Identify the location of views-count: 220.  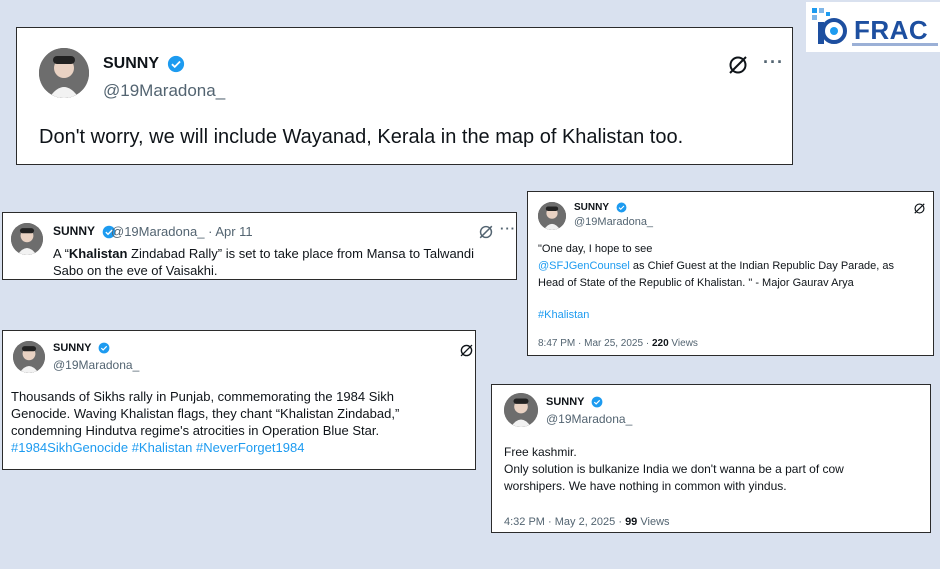
(660, 343).